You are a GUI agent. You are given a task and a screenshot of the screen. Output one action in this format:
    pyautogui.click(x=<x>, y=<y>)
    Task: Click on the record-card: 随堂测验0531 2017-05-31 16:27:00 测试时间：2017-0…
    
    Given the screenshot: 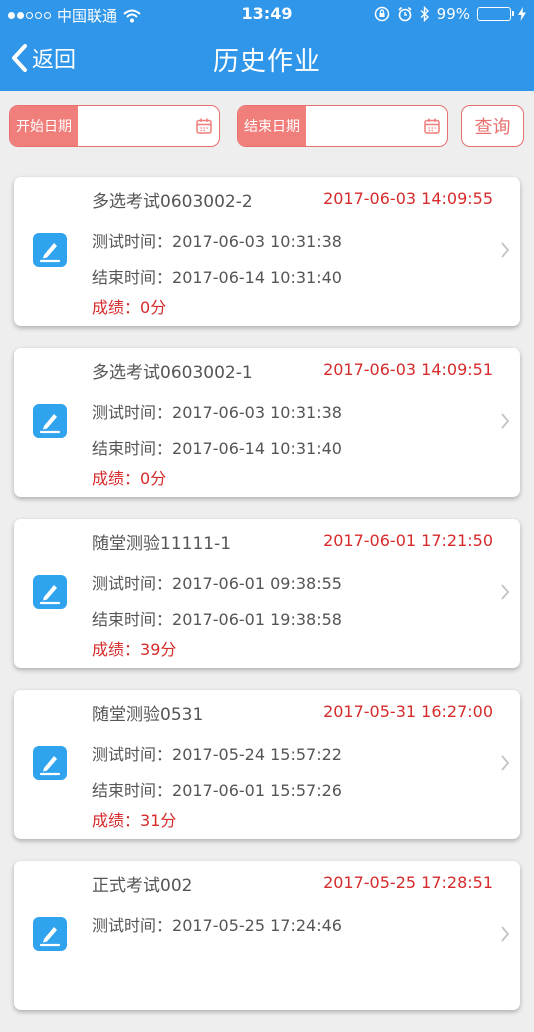 What is the action you would take?
    pyautogui.click(x=267, y=764)
    